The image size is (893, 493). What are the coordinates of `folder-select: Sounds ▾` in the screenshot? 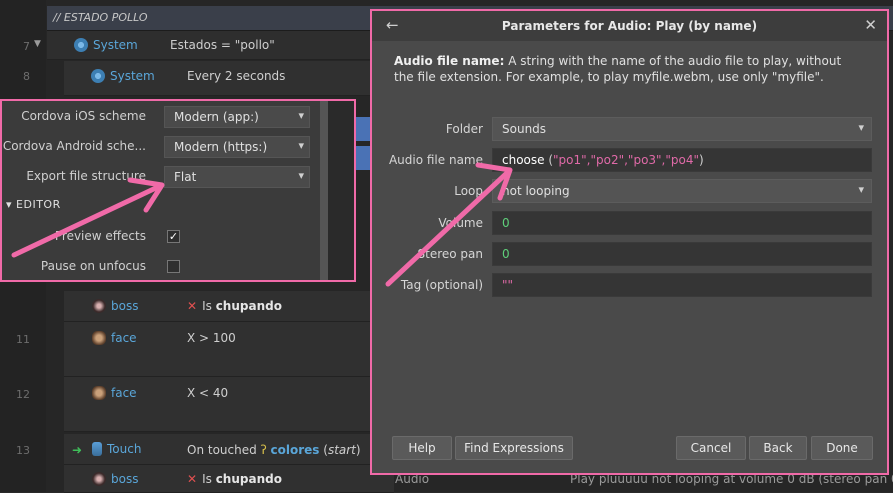 It's located at (682, 129).